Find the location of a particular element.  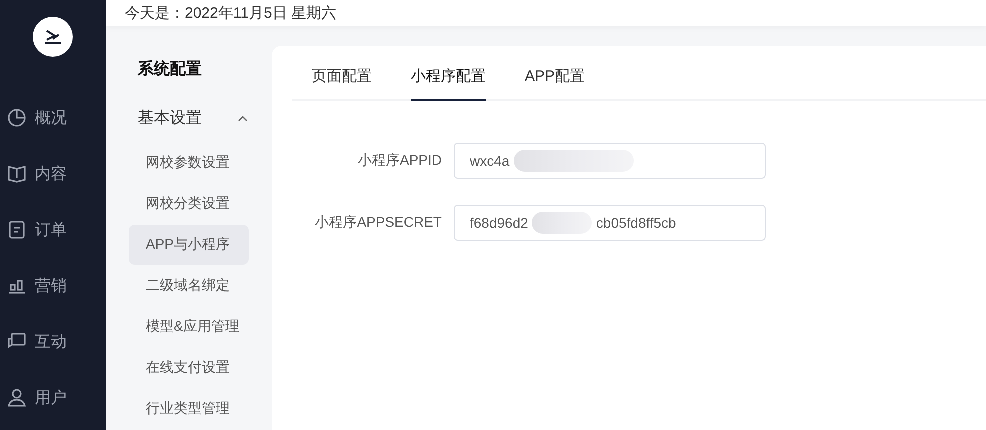

redaction-blur is located at coordinates (562, 223).